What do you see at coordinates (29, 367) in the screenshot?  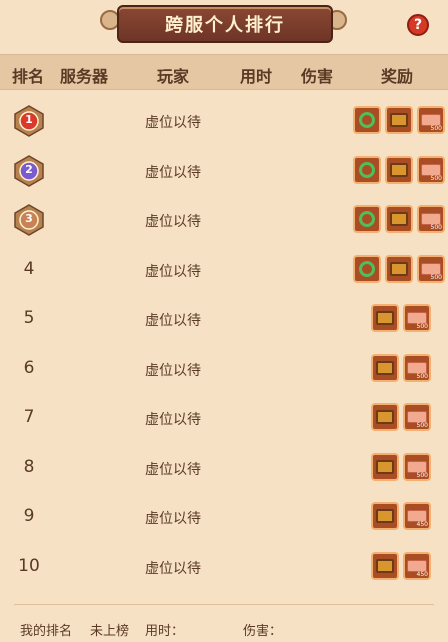 I see `rank-number: 6` at bounding box center [29, 367].